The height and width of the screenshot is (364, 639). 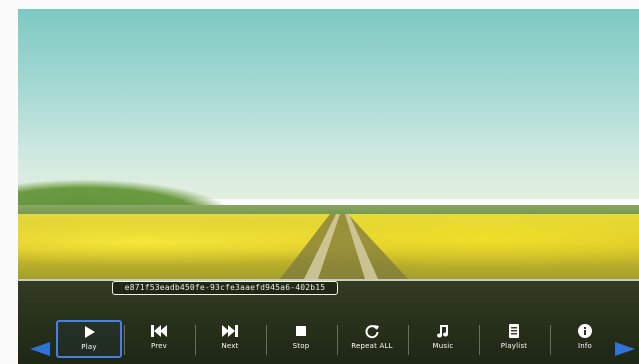 What do you see at coordinates (372, 346) in the screenshot?
I see `repeat-all-label: Repeat ALL` at bounding box center [372, 346].